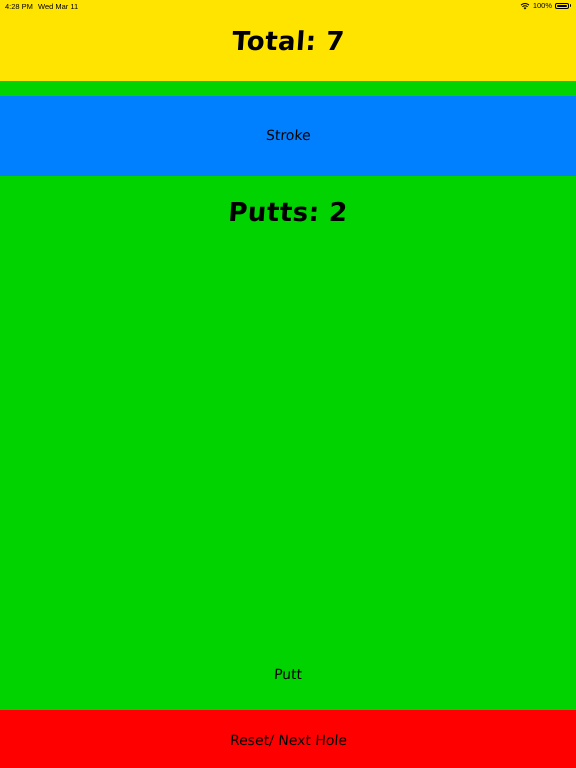 The image size is (576, 768). I want to click on status-date: Wed Mar 11, so click(58, 6).